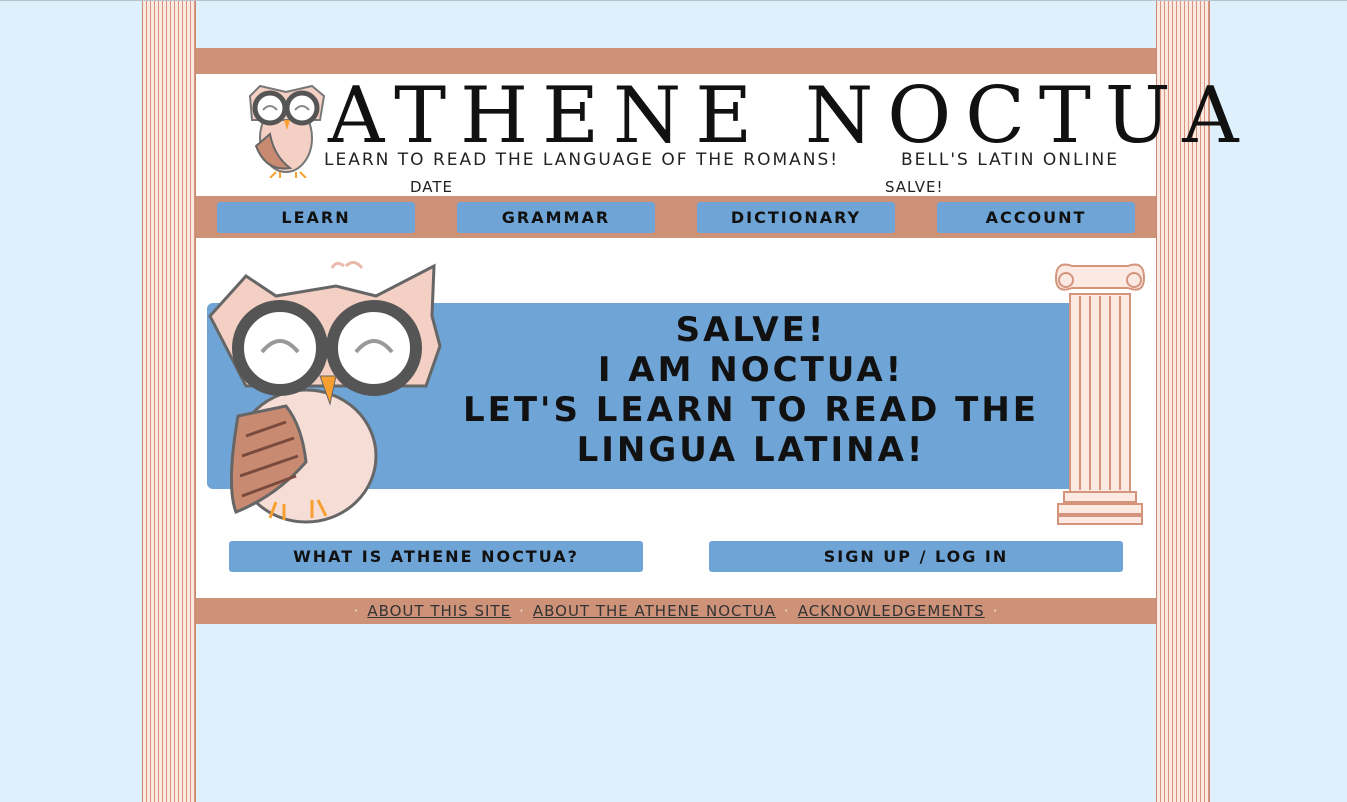 The height and width of the screenshot is (802, 1347). I want to click on owl-mascot-icon, so click(325, 392).